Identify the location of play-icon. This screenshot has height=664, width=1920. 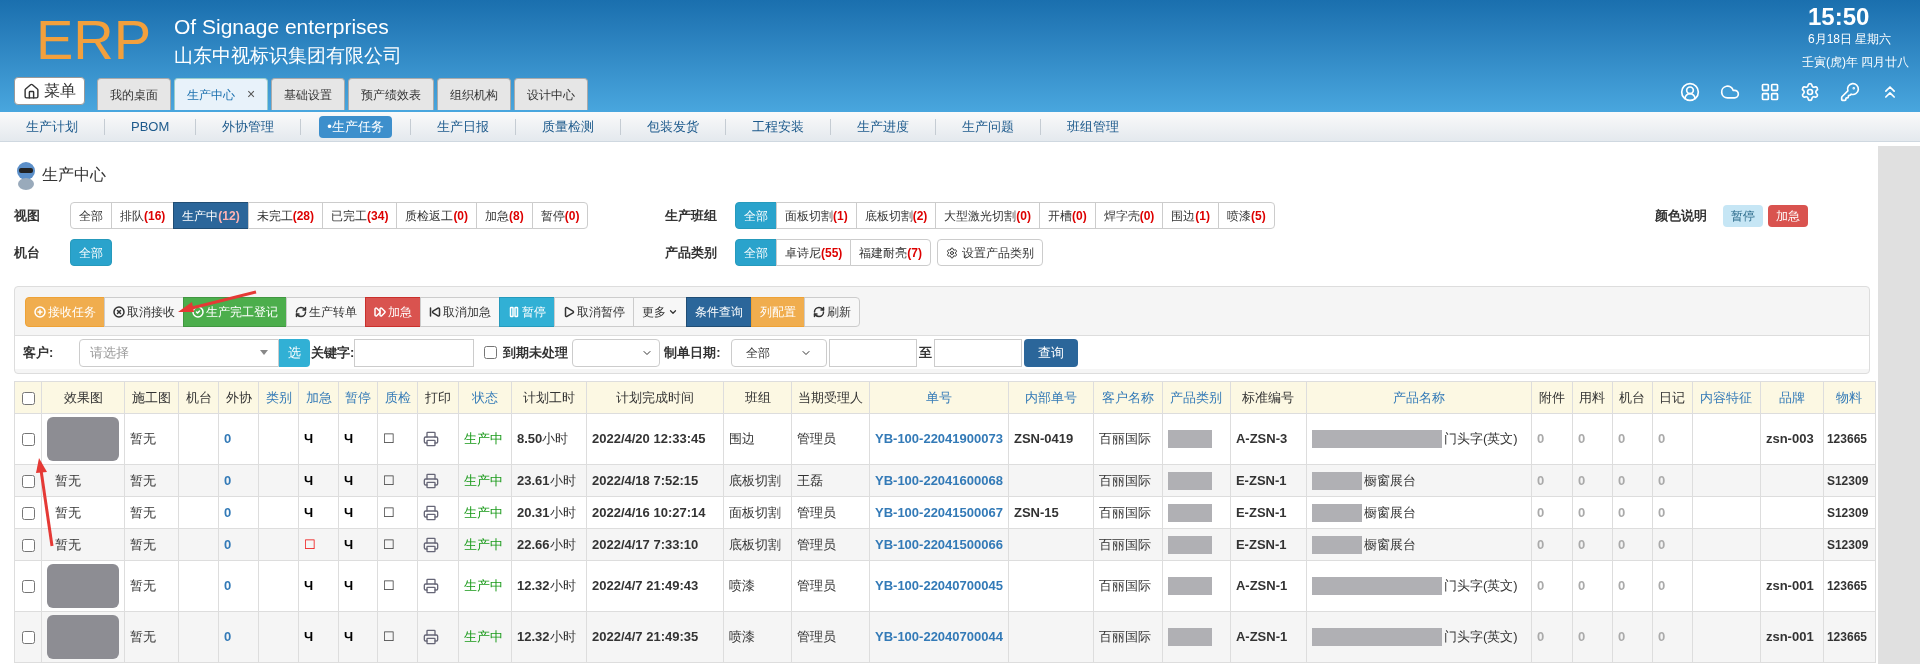
(569, 312).